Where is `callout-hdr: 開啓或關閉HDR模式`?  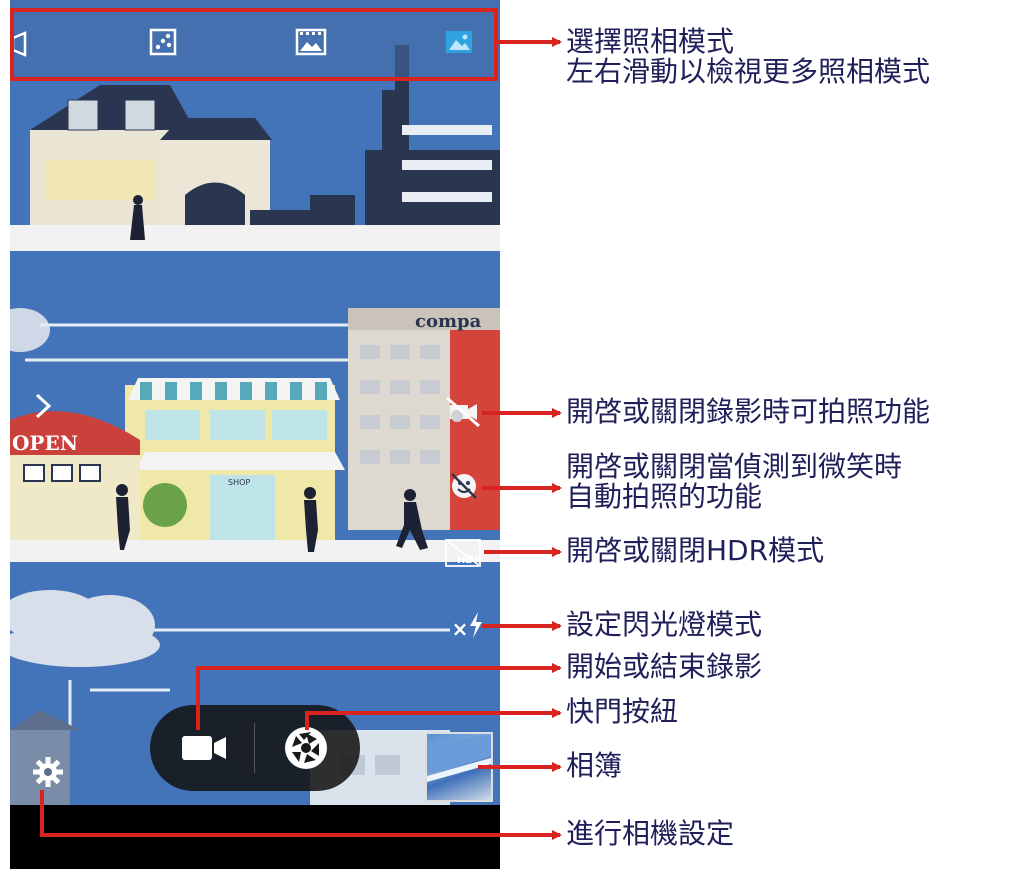 callout-hdr: 開啓或關閉HDR模式 is located at coordinates (695, 550).